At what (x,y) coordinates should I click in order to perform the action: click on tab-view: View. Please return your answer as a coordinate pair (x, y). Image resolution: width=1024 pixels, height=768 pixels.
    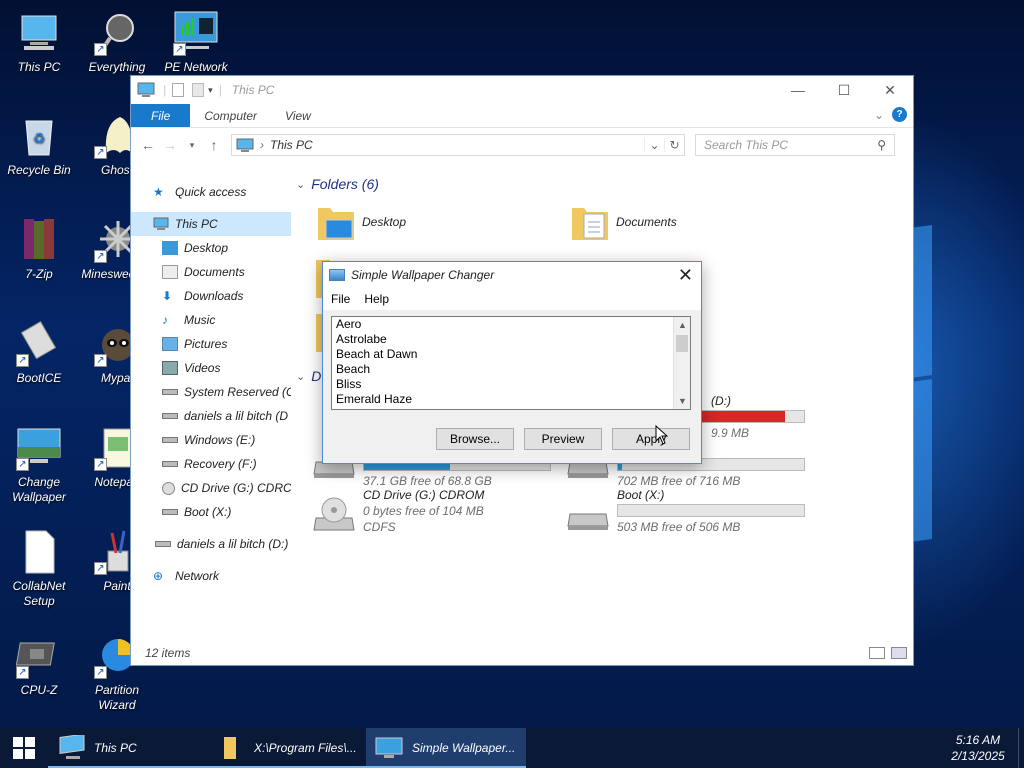
    Looking at the image, I should click on (298, 115).